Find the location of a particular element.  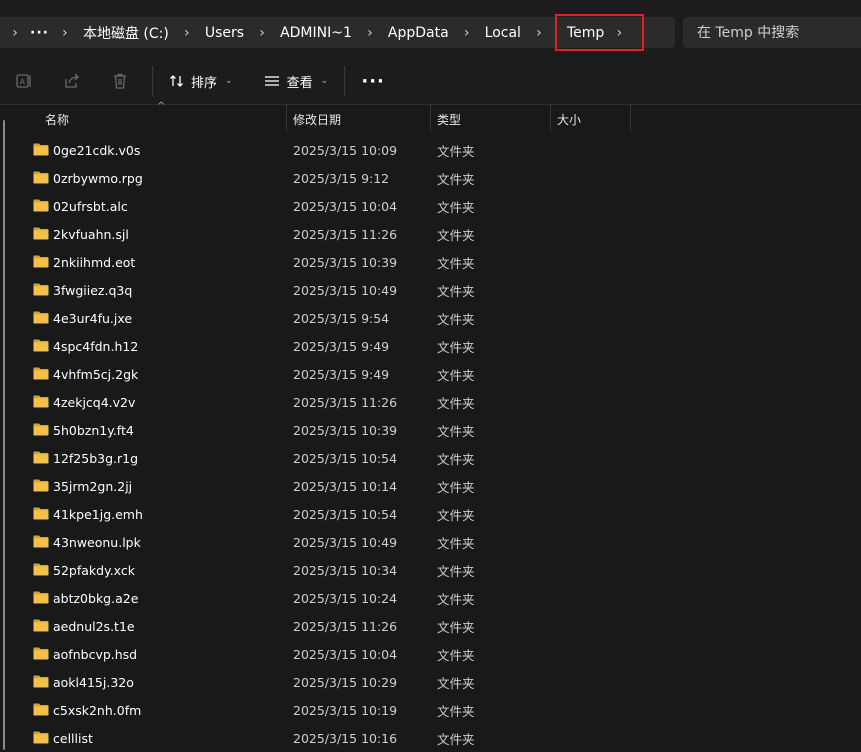

breadcrumb-admin: ADMINI~1 is located at coordinates (316, 33).